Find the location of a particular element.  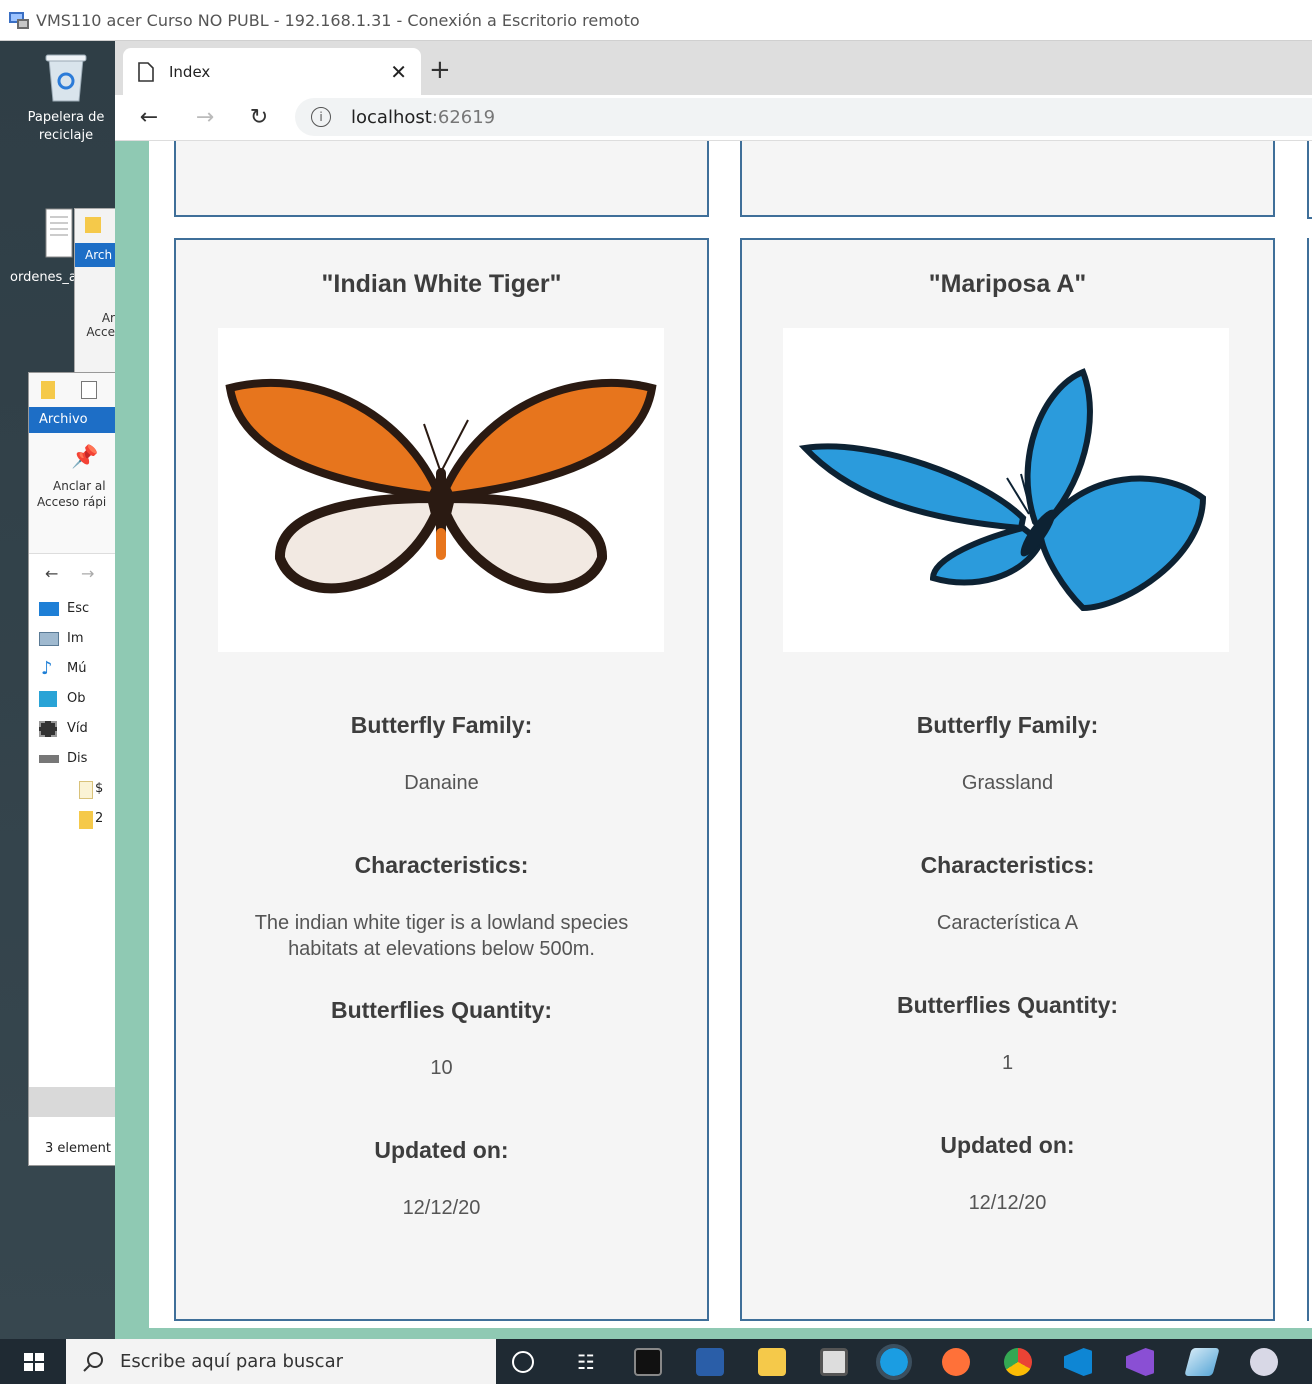

task-view-icon: ☷ is located at coordinates (586, 1362).